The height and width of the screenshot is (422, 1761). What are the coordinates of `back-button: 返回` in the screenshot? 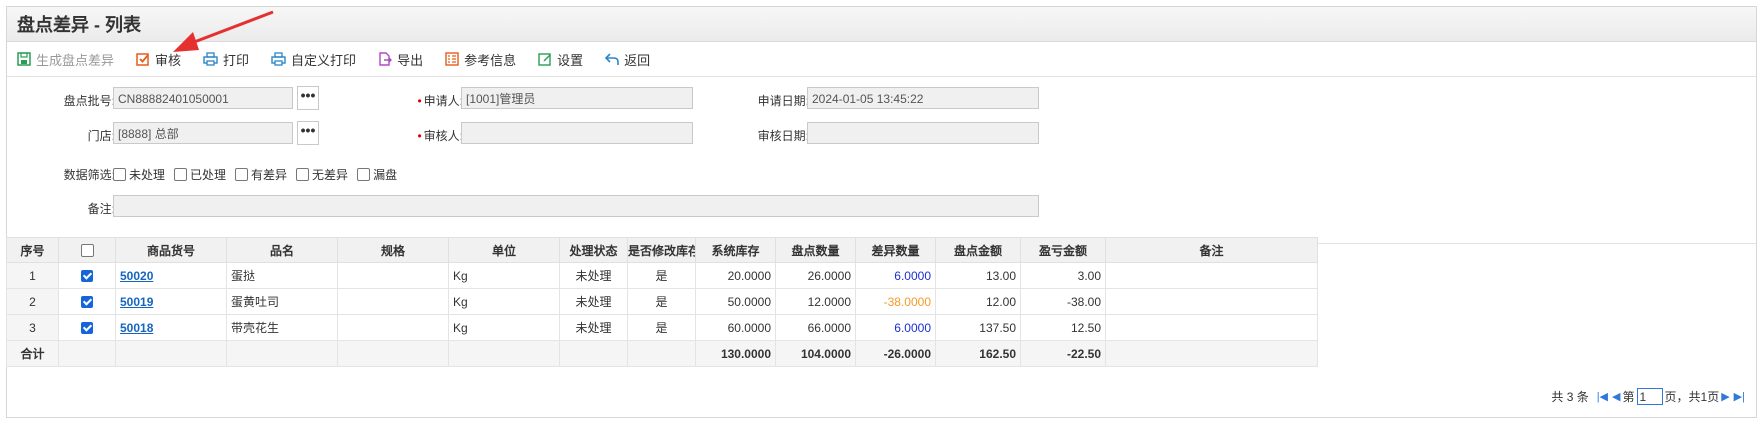 It's located at (627, 59).